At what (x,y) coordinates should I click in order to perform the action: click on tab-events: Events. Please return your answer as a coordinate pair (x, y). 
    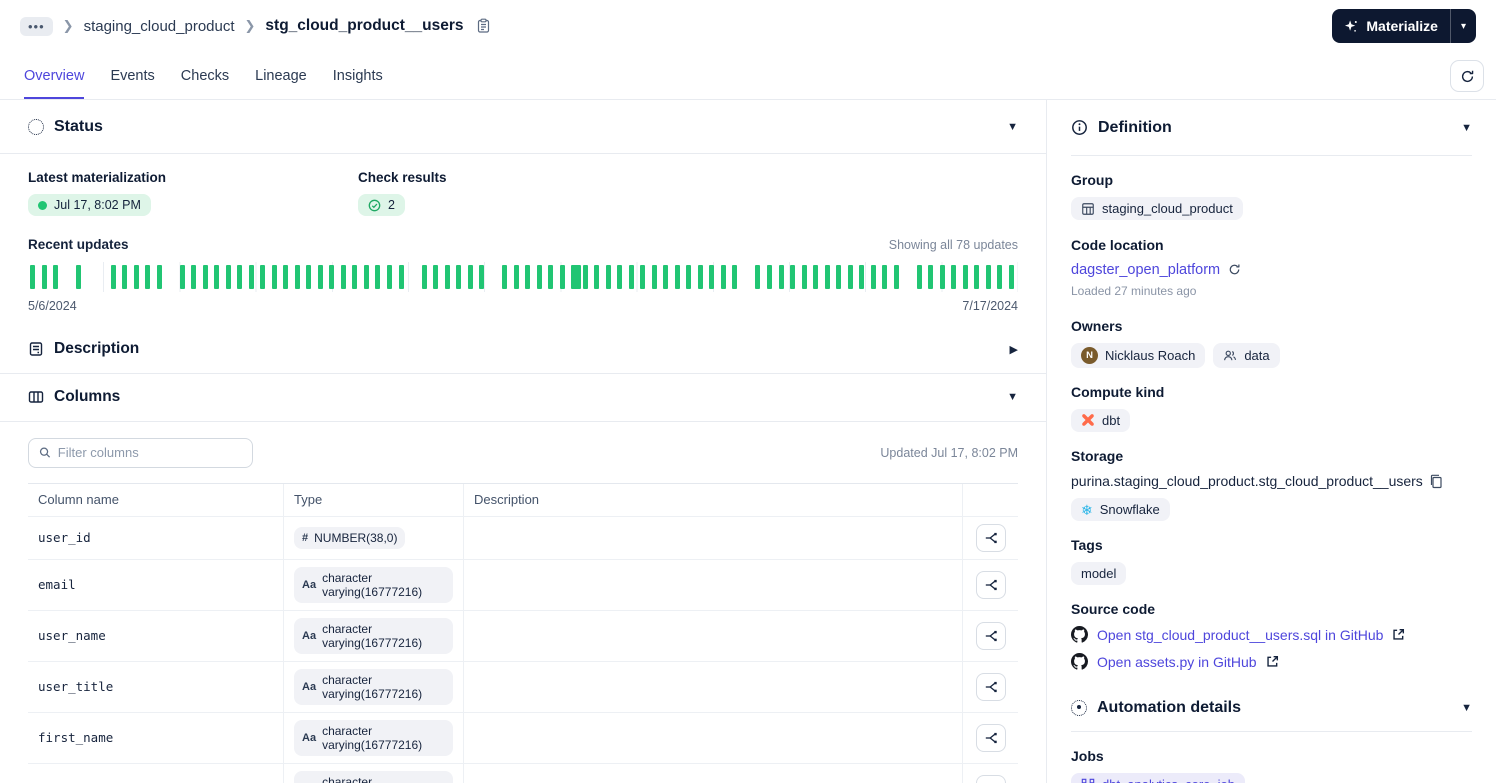
    Looking at the image, I should click on (132, 75).